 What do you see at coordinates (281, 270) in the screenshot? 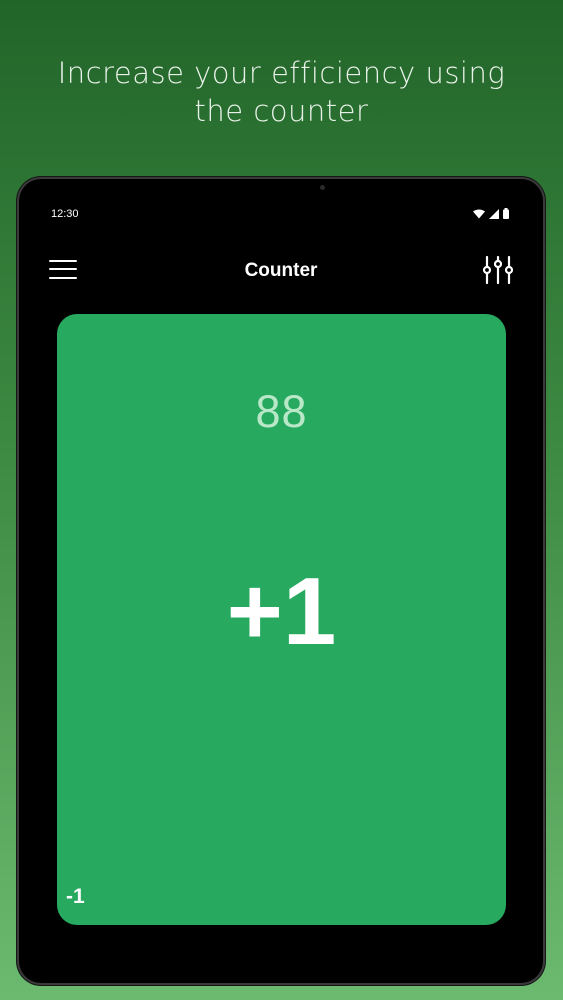
I see `app-title: Counter` at bounding box center [281, 270].